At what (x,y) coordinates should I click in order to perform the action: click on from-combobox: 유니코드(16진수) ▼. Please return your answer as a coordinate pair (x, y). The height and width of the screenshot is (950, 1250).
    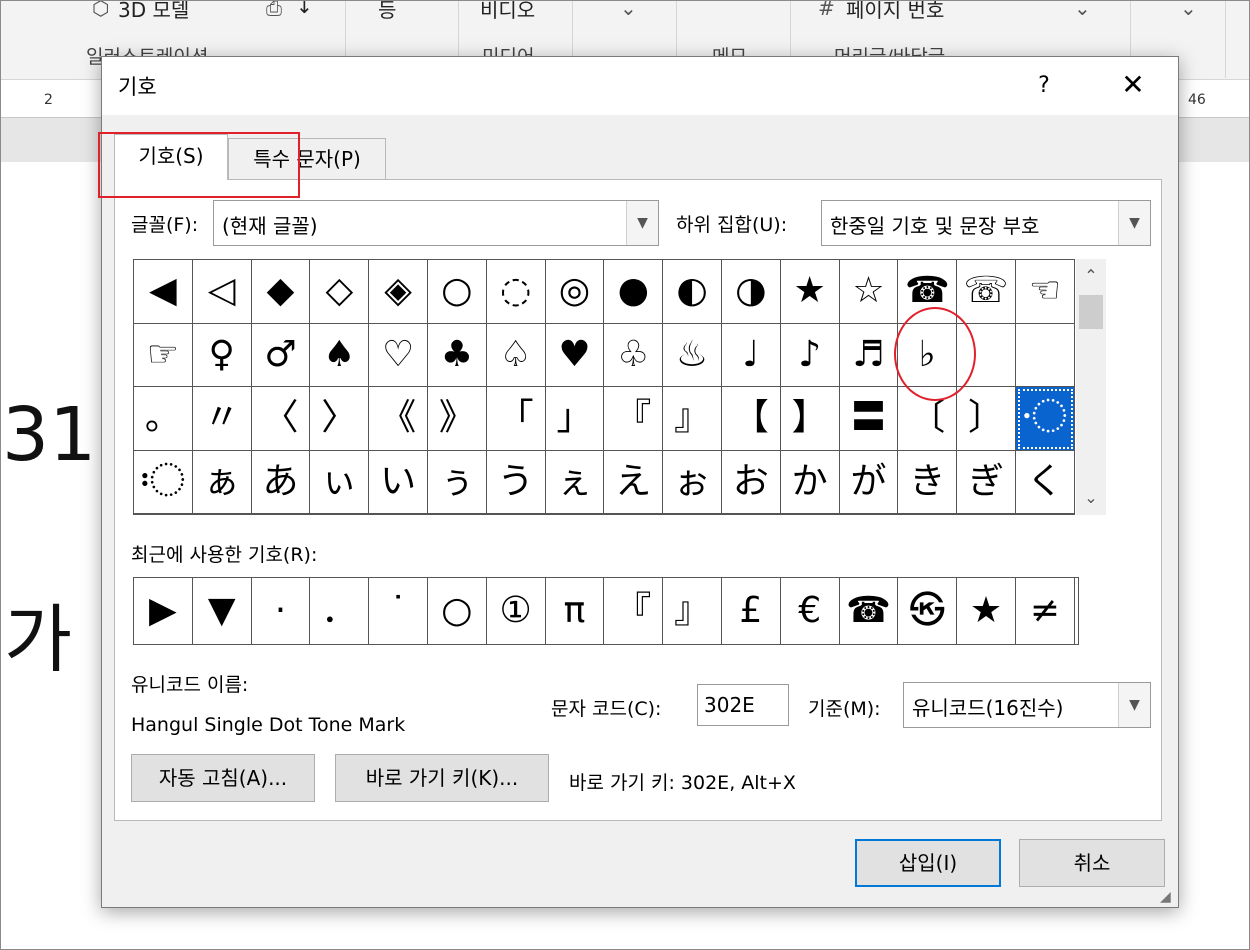
    Looking at the image, I should click on (1027, 705).